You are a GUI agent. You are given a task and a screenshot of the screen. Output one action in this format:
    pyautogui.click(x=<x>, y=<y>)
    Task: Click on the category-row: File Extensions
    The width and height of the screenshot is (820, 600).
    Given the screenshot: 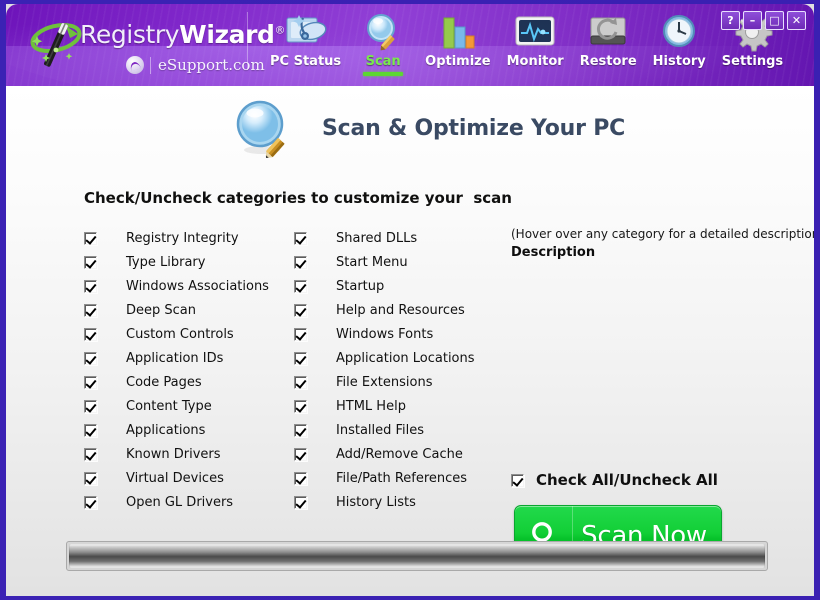 What is the action you would take?
    pyautogui.click(x=399, y=382)
    